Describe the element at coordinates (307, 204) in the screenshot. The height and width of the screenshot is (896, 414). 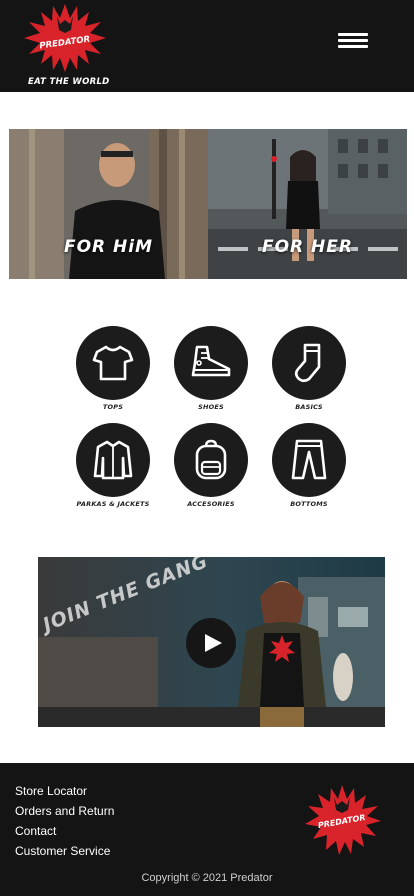
I see `hero-card-for-her: FOR HER` at that location.